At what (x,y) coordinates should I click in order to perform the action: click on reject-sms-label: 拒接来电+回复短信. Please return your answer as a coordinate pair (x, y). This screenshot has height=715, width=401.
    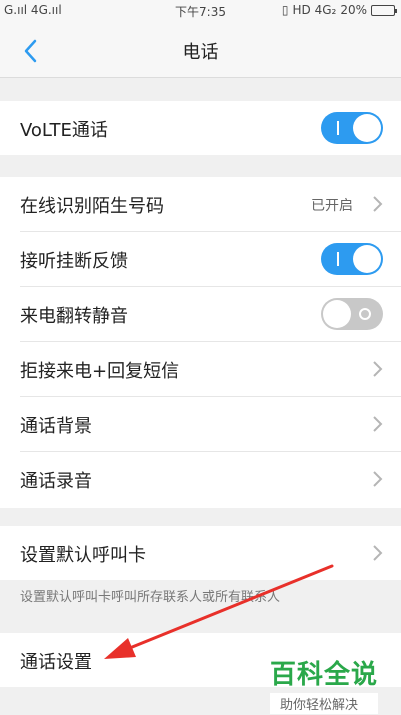
    Looking at the image, I should click on (100, 371).